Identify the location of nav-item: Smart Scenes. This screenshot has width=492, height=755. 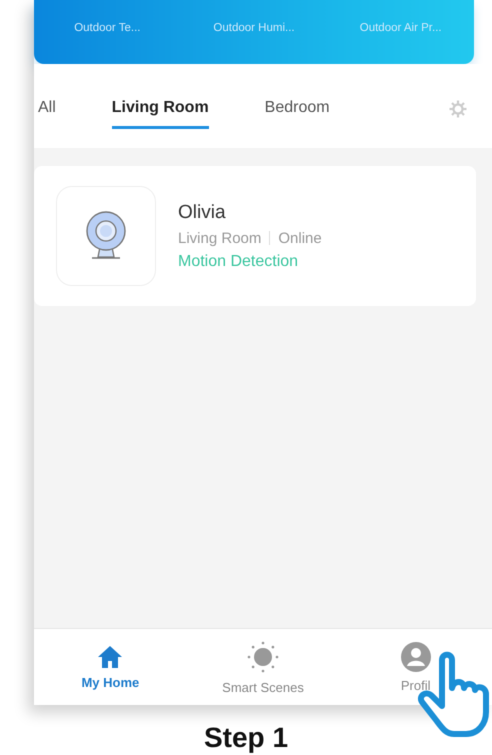
(263, 667).